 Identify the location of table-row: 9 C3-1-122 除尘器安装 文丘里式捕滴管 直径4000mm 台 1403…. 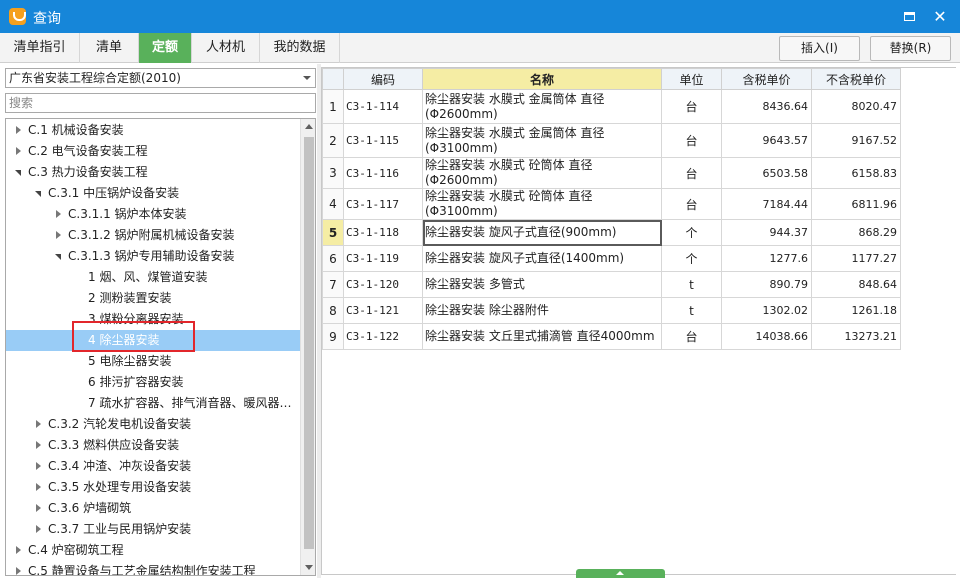
(611, 336).